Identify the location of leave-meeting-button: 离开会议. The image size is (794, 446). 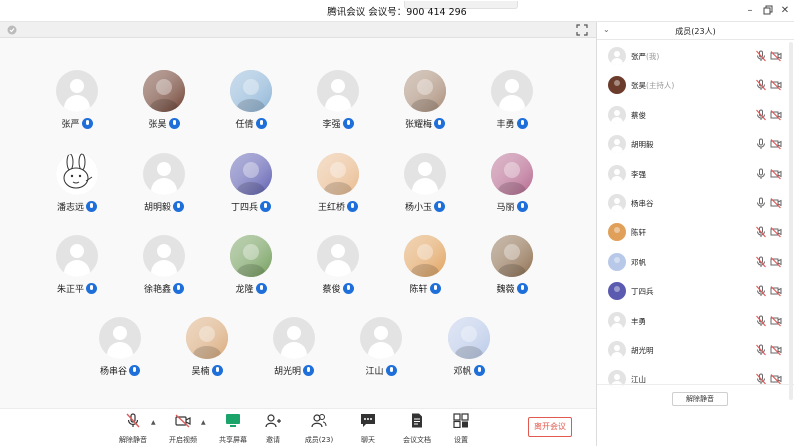
(550, 427).